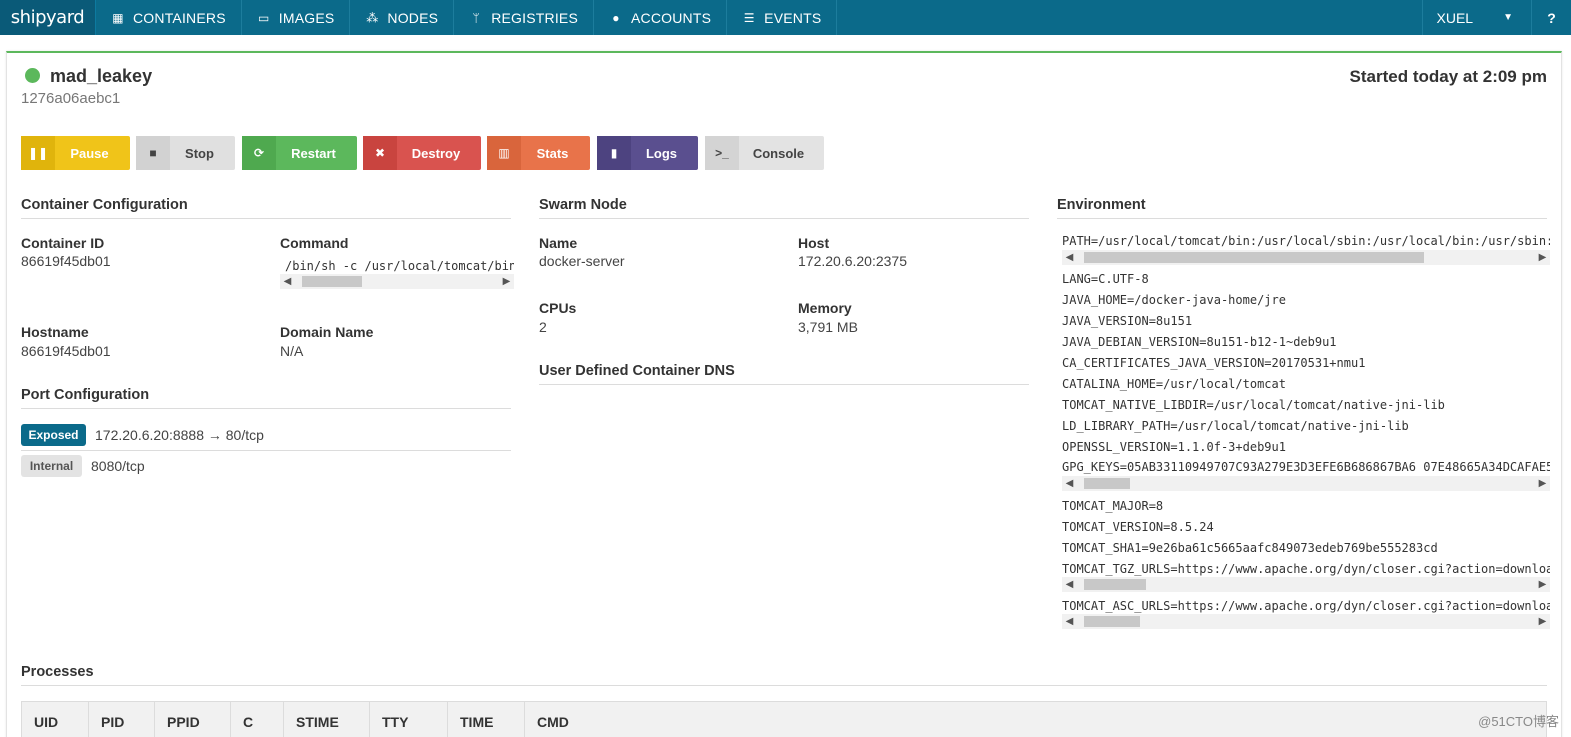 This screenshot has width=1571, height=737. Describe the element at coordinates (661, 153) in the screenshot. I see `logs-label: Logs` at that location.